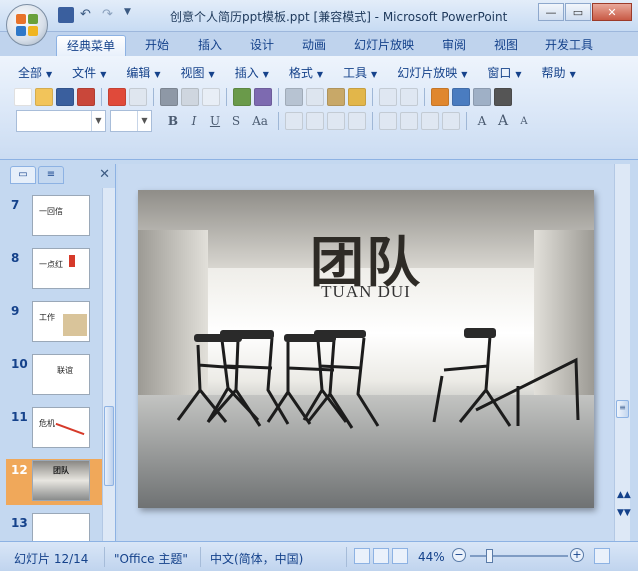 This screenshot has height=571, width=638. Describe the element at coordinates (315, 121) in the screenshot. I see `align-center-icon` at that location.